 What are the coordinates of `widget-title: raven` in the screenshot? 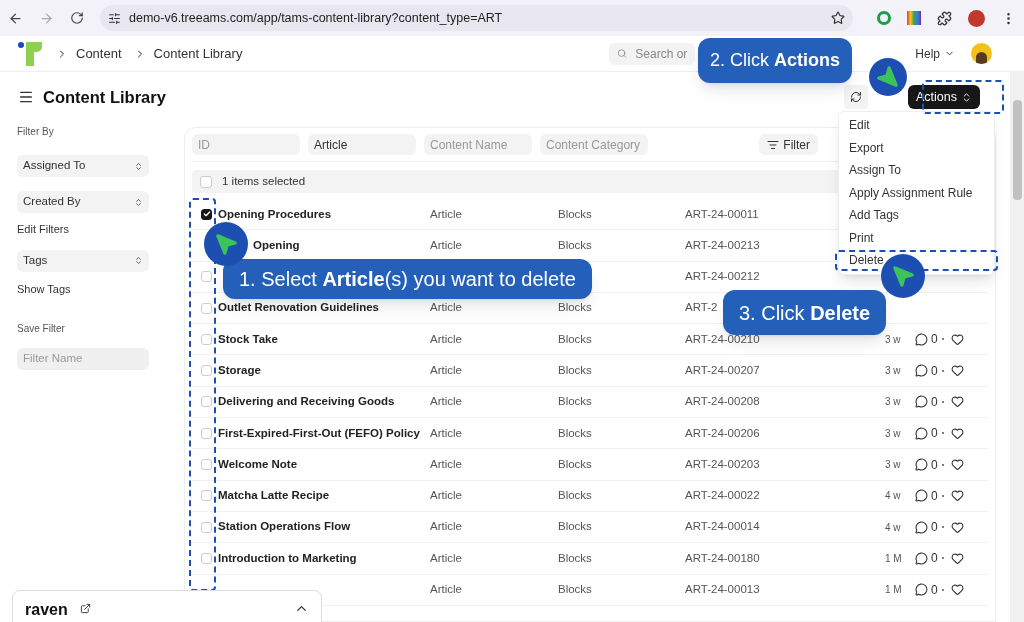 It's located at (46, 610).